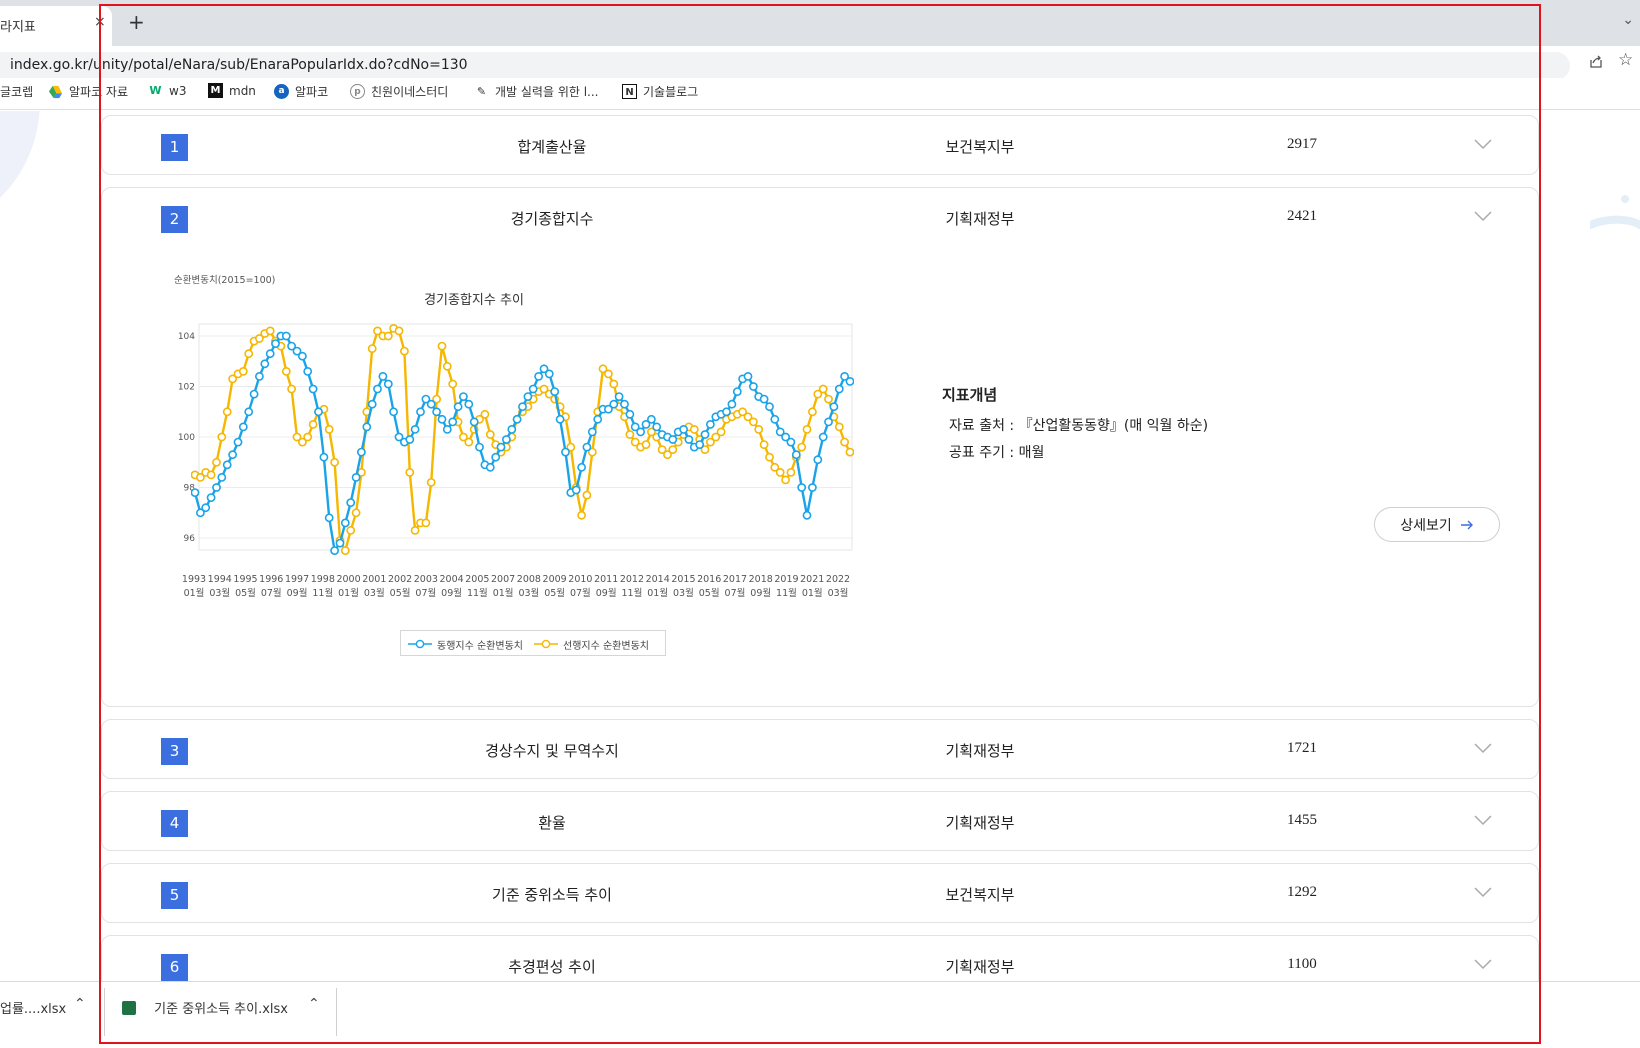  What do you see at coordinates (167, 90) in the screenshot?
I see `bookmark-item: W w3` at bounding box center [167, 90].